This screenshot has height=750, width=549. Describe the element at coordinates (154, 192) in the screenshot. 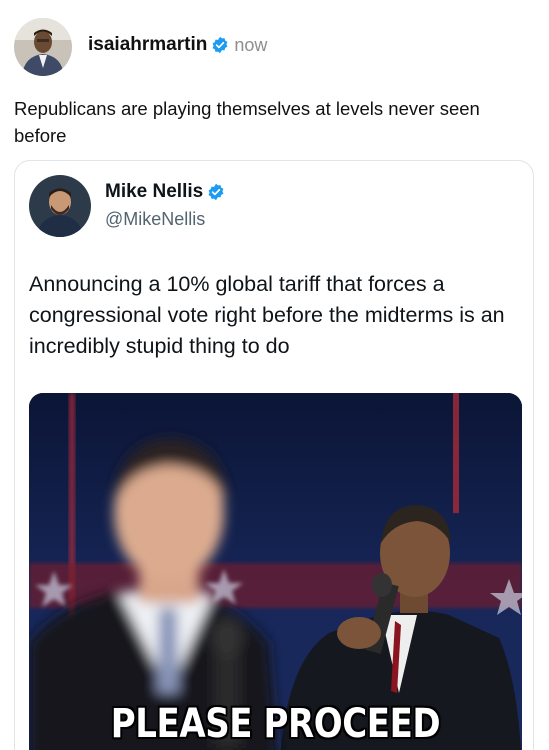

I see `quoted-name: Mike Nellis` at that location.